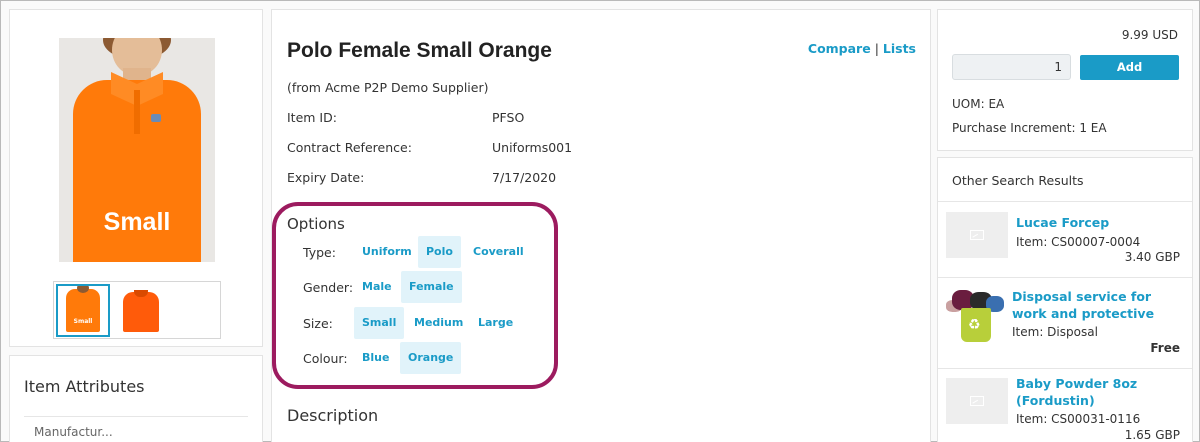 The height and width of the screenshot is (442, 1200). Describe the element at coordinates (349, 147) in the screenshot. I see `contract-reference-label: Contract Reference:` at that location.